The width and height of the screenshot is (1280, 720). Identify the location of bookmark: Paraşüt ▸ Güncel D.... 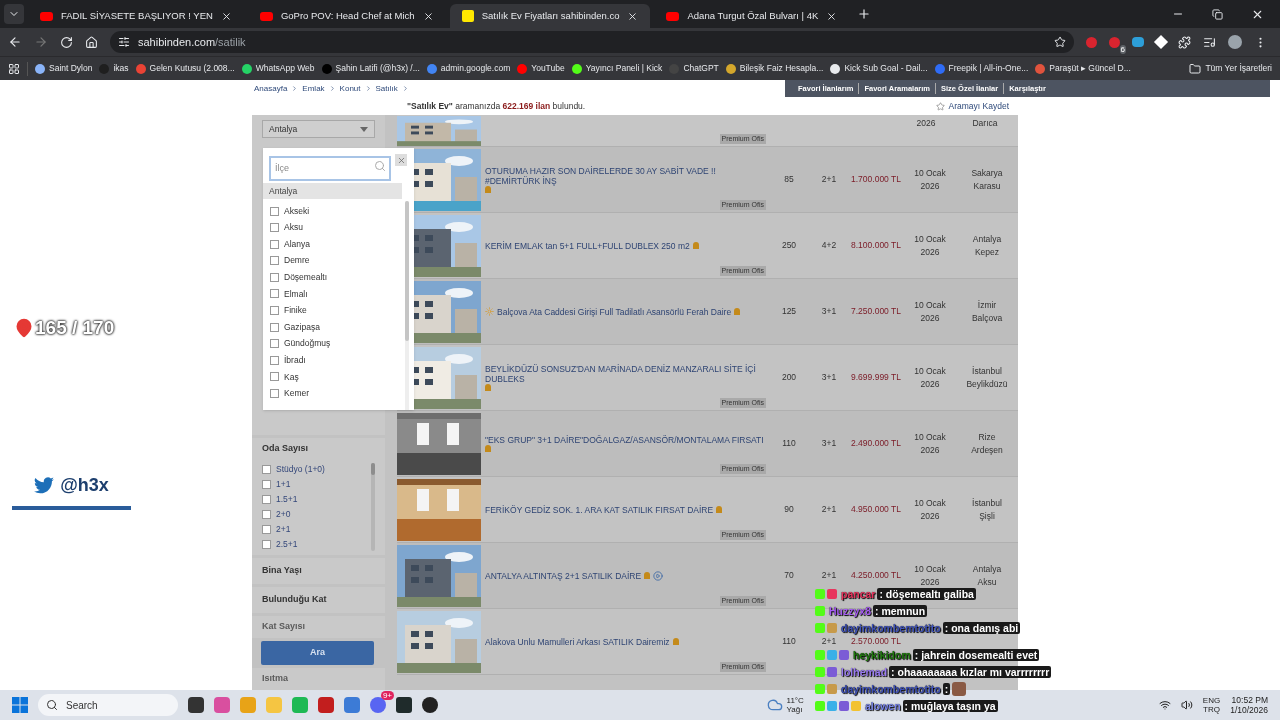
(1083, 68).